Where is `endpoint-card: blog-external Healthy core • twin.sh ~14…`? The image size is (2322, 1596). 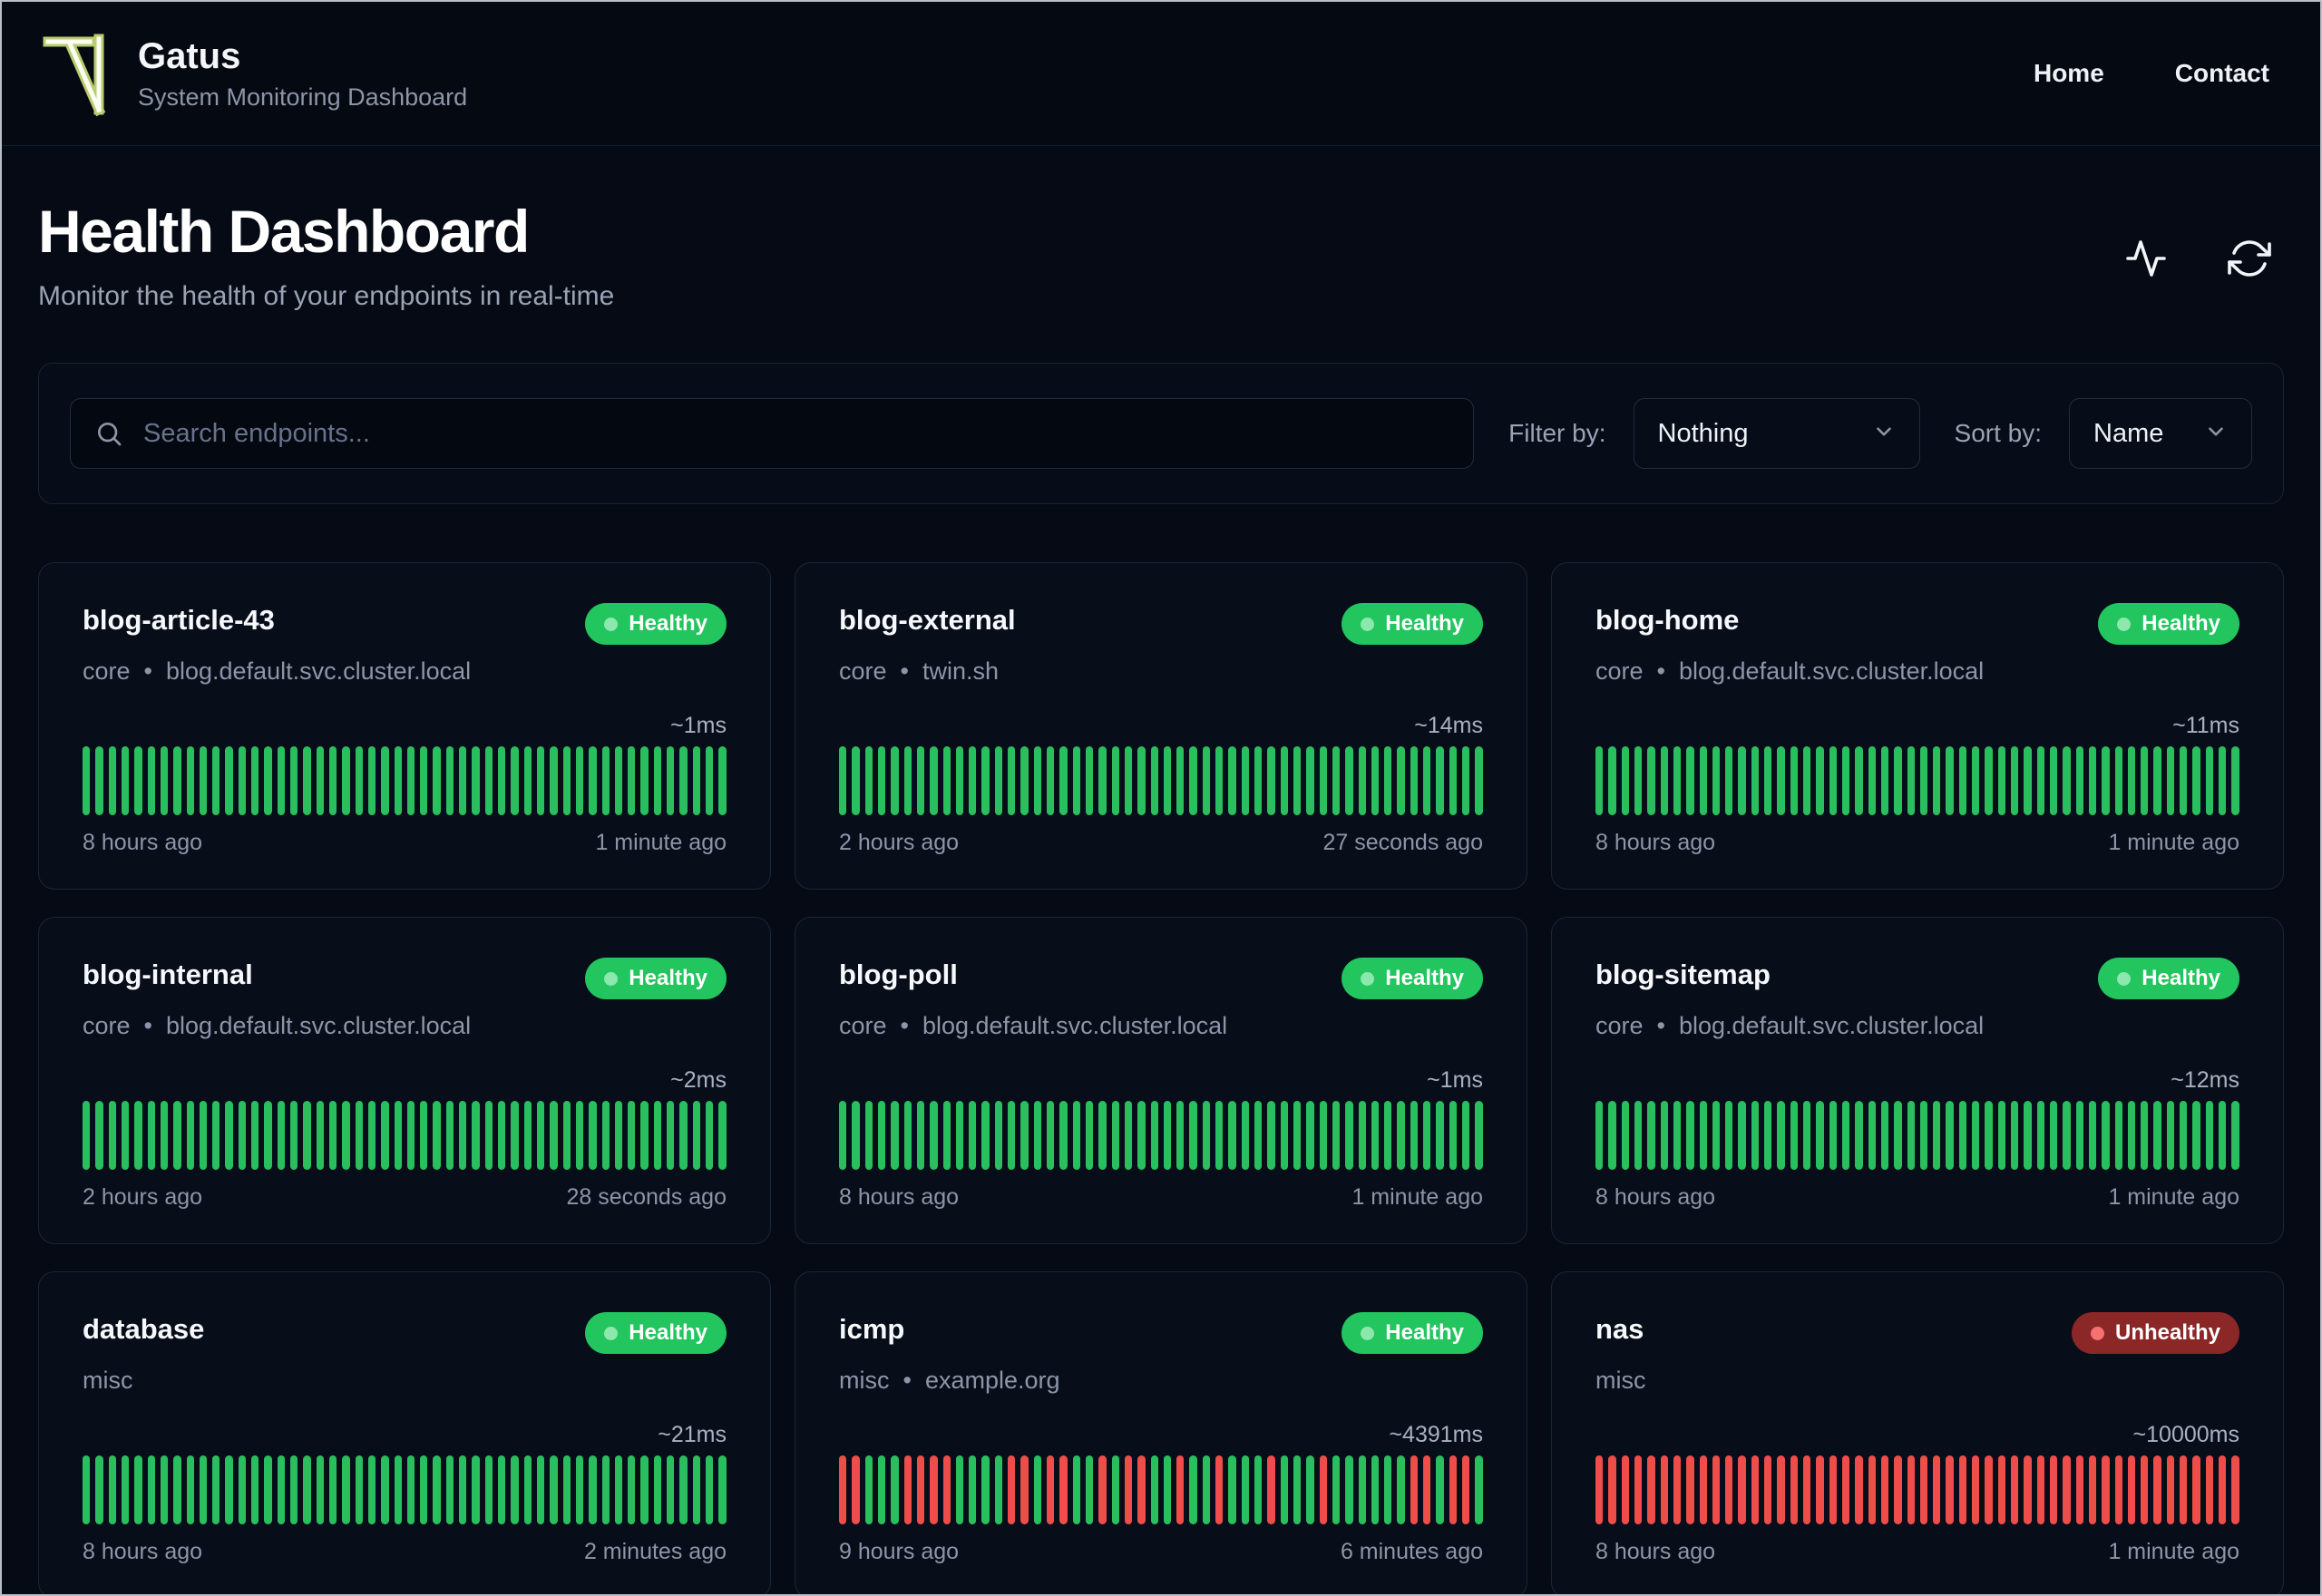
endpoint-card: blog-external Healthy core • twin.sh ~14… is located at coordinates (1161, 726).